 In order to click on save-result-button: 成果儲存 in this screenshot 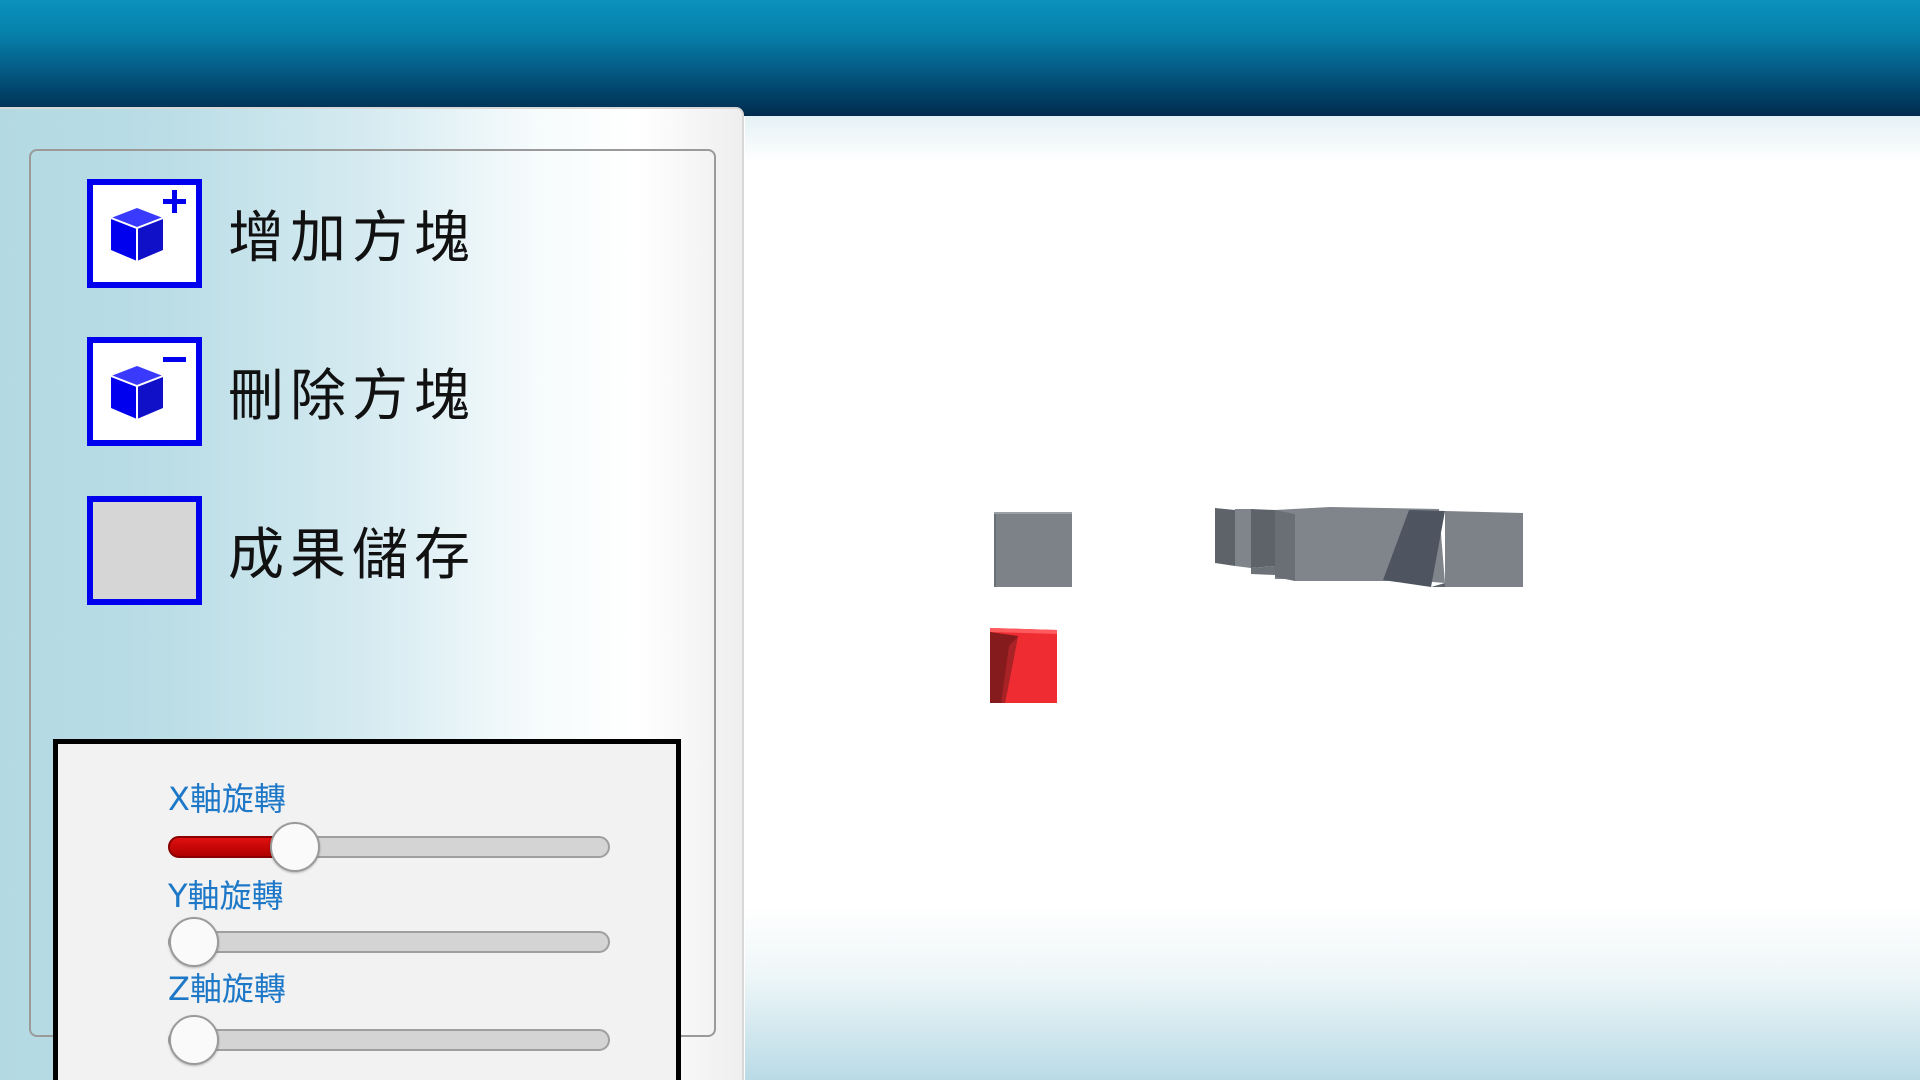, I will do `click(281, 550)`.